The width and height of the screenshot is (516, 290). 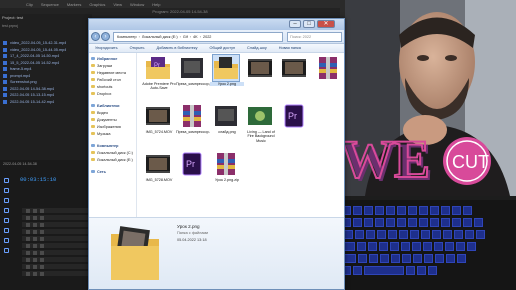 What do you see at coordinates (46, 56) in the screenshot?
I see `project-item: 17_4_2022-04-05 14-50.mp4` at bounding box center [46, 56].